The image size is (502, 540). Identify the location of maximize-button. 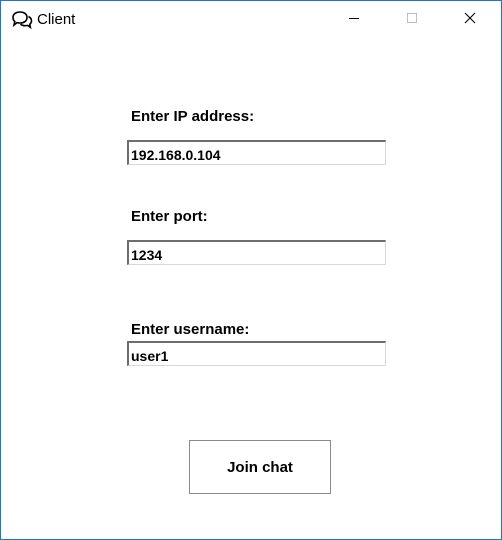
(412, 19).